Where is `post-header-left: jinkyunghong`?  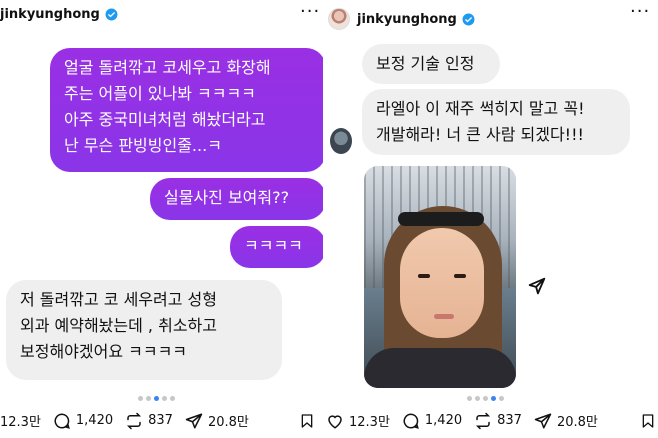
post-header-left: jinkyunghong is located at coordinates (59, 14).